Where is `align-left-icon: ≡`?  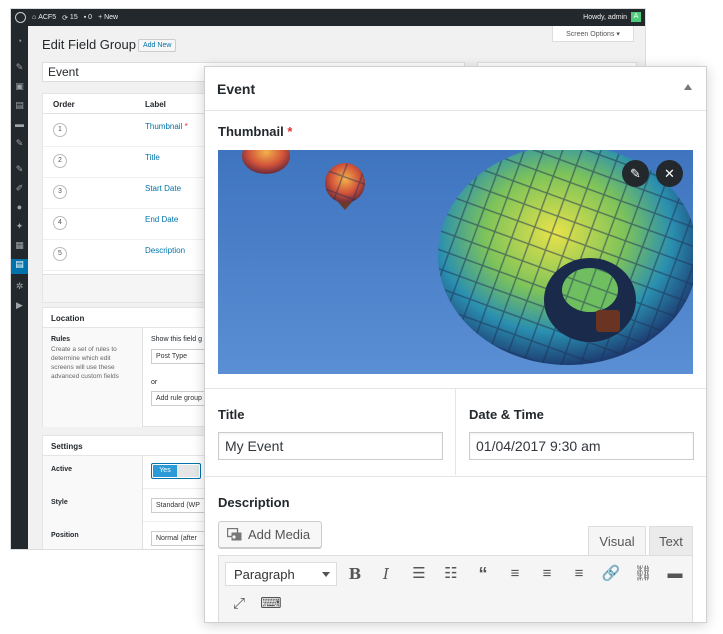
align-left-icon: ≡ is located at coordinates (515, 574).